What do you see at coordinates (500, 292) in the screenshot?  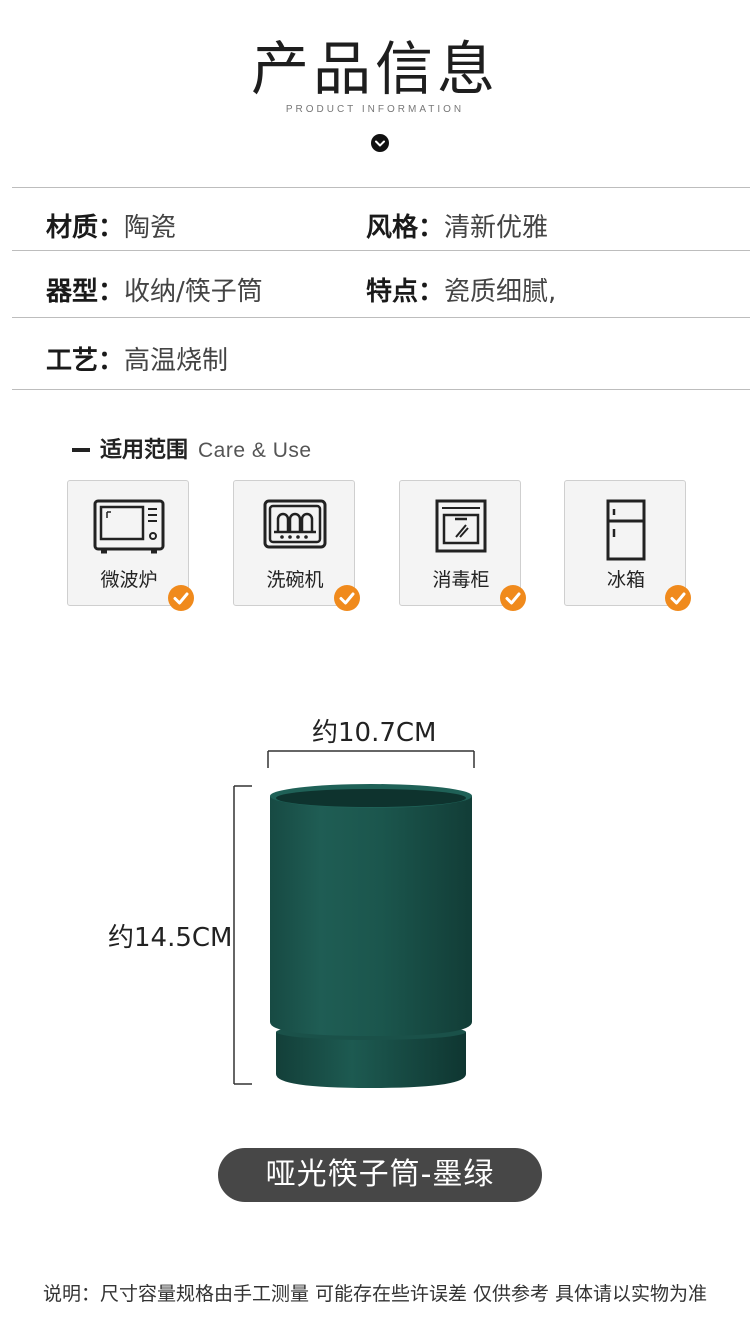 I see `info-value: 瓷质细腻,` at bounding box center [500, 292].